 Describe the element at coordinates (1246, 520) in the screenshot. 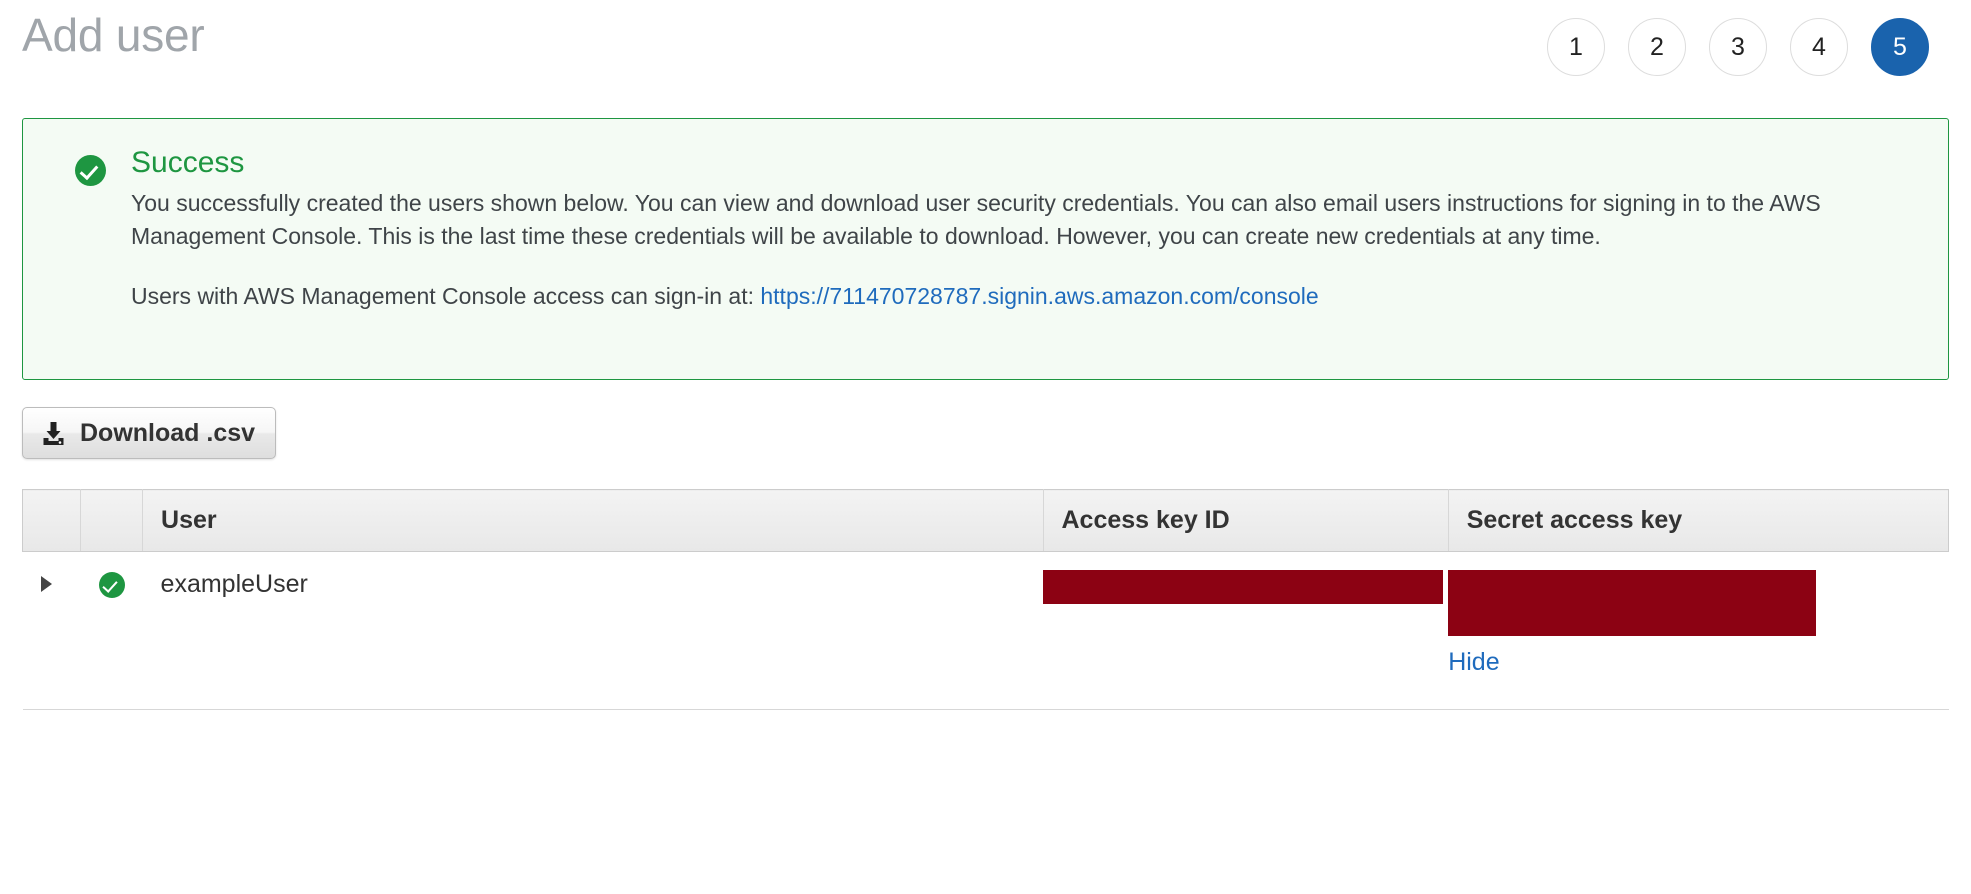

I see `column-header-access-key-id: Access key ID` at that location.